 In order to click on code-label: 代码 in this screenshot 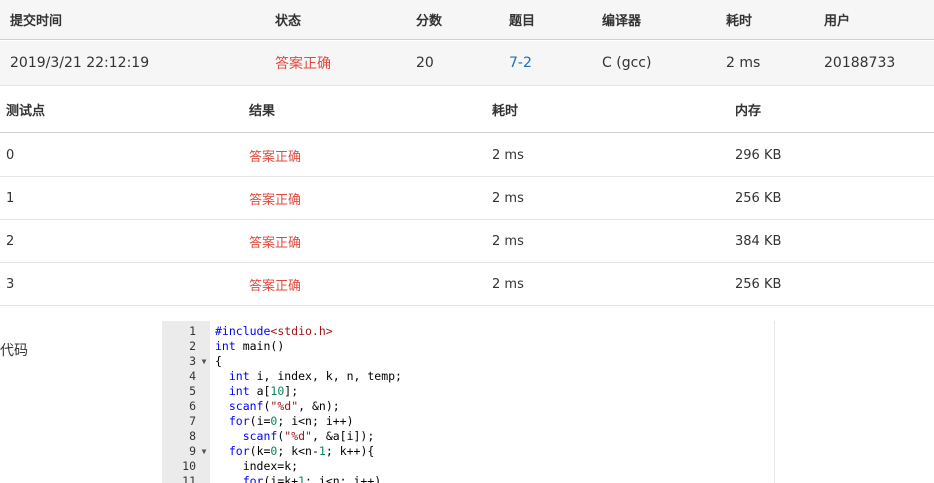, I will do `click(14, 351)`.